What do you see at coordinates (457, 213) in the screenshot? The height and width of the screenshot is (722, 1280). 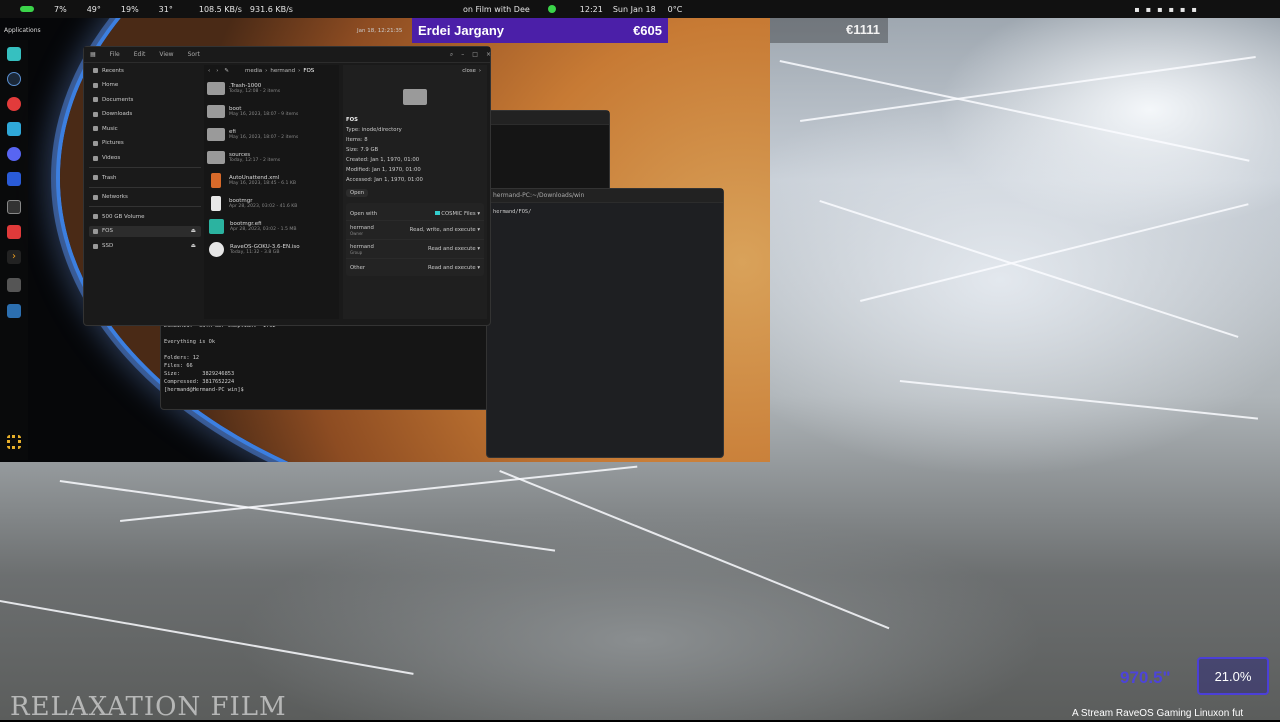 I see `open-with-select: COSMIC Files ▾` at bounding box center [457, 213].